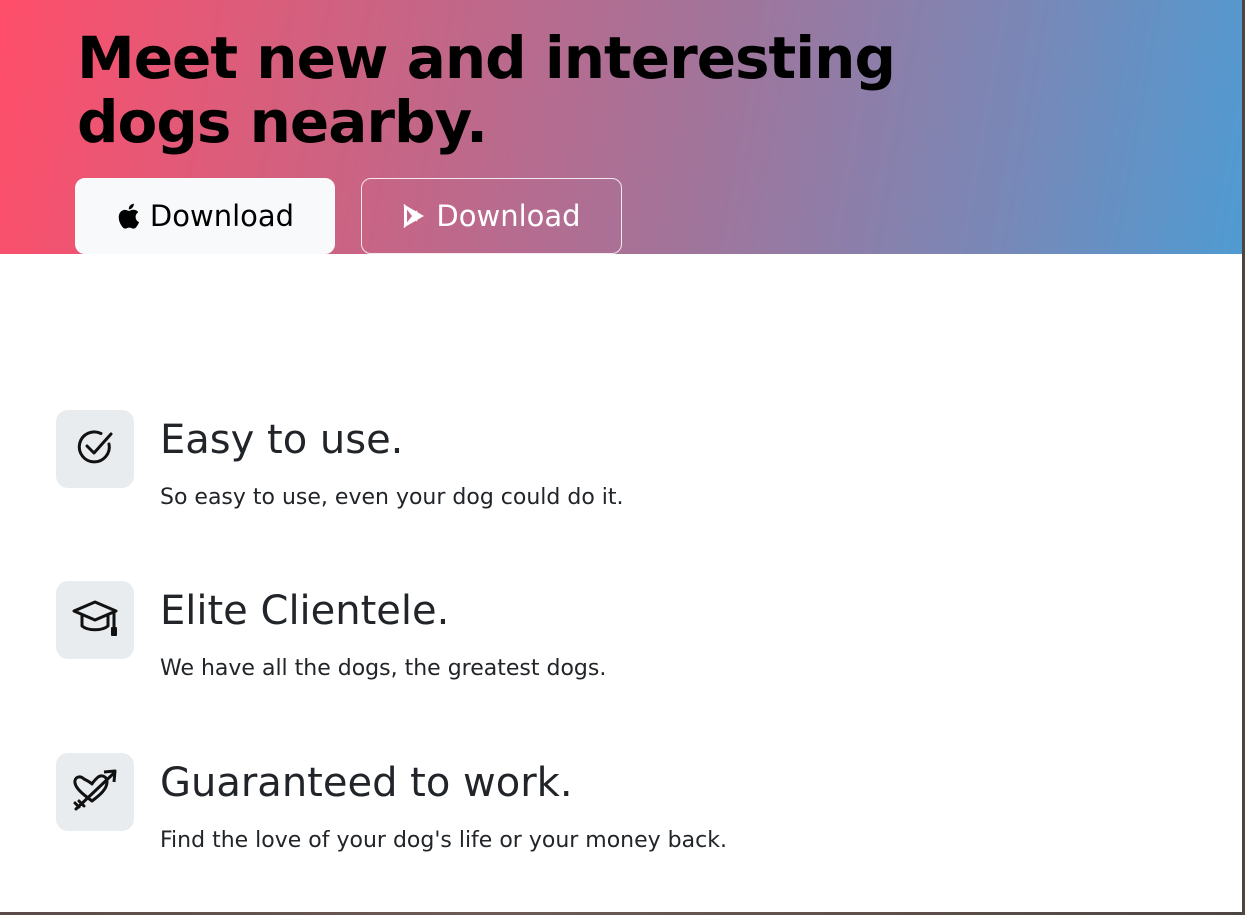 The height and width of the screenshot is (915, 1245). Describe the element at coordinates (128, 216) in the screenshot. I see `apple-icon` at that location.